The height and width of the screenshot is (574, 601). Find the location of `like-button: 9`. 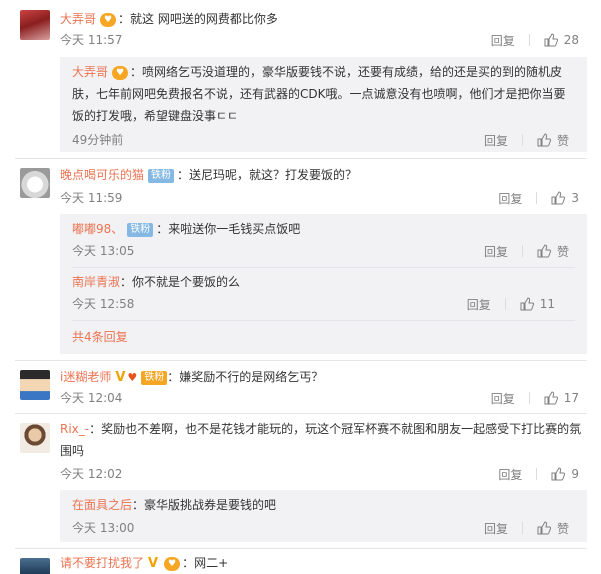

like-button: 9 is located at coordinates (565, 474).